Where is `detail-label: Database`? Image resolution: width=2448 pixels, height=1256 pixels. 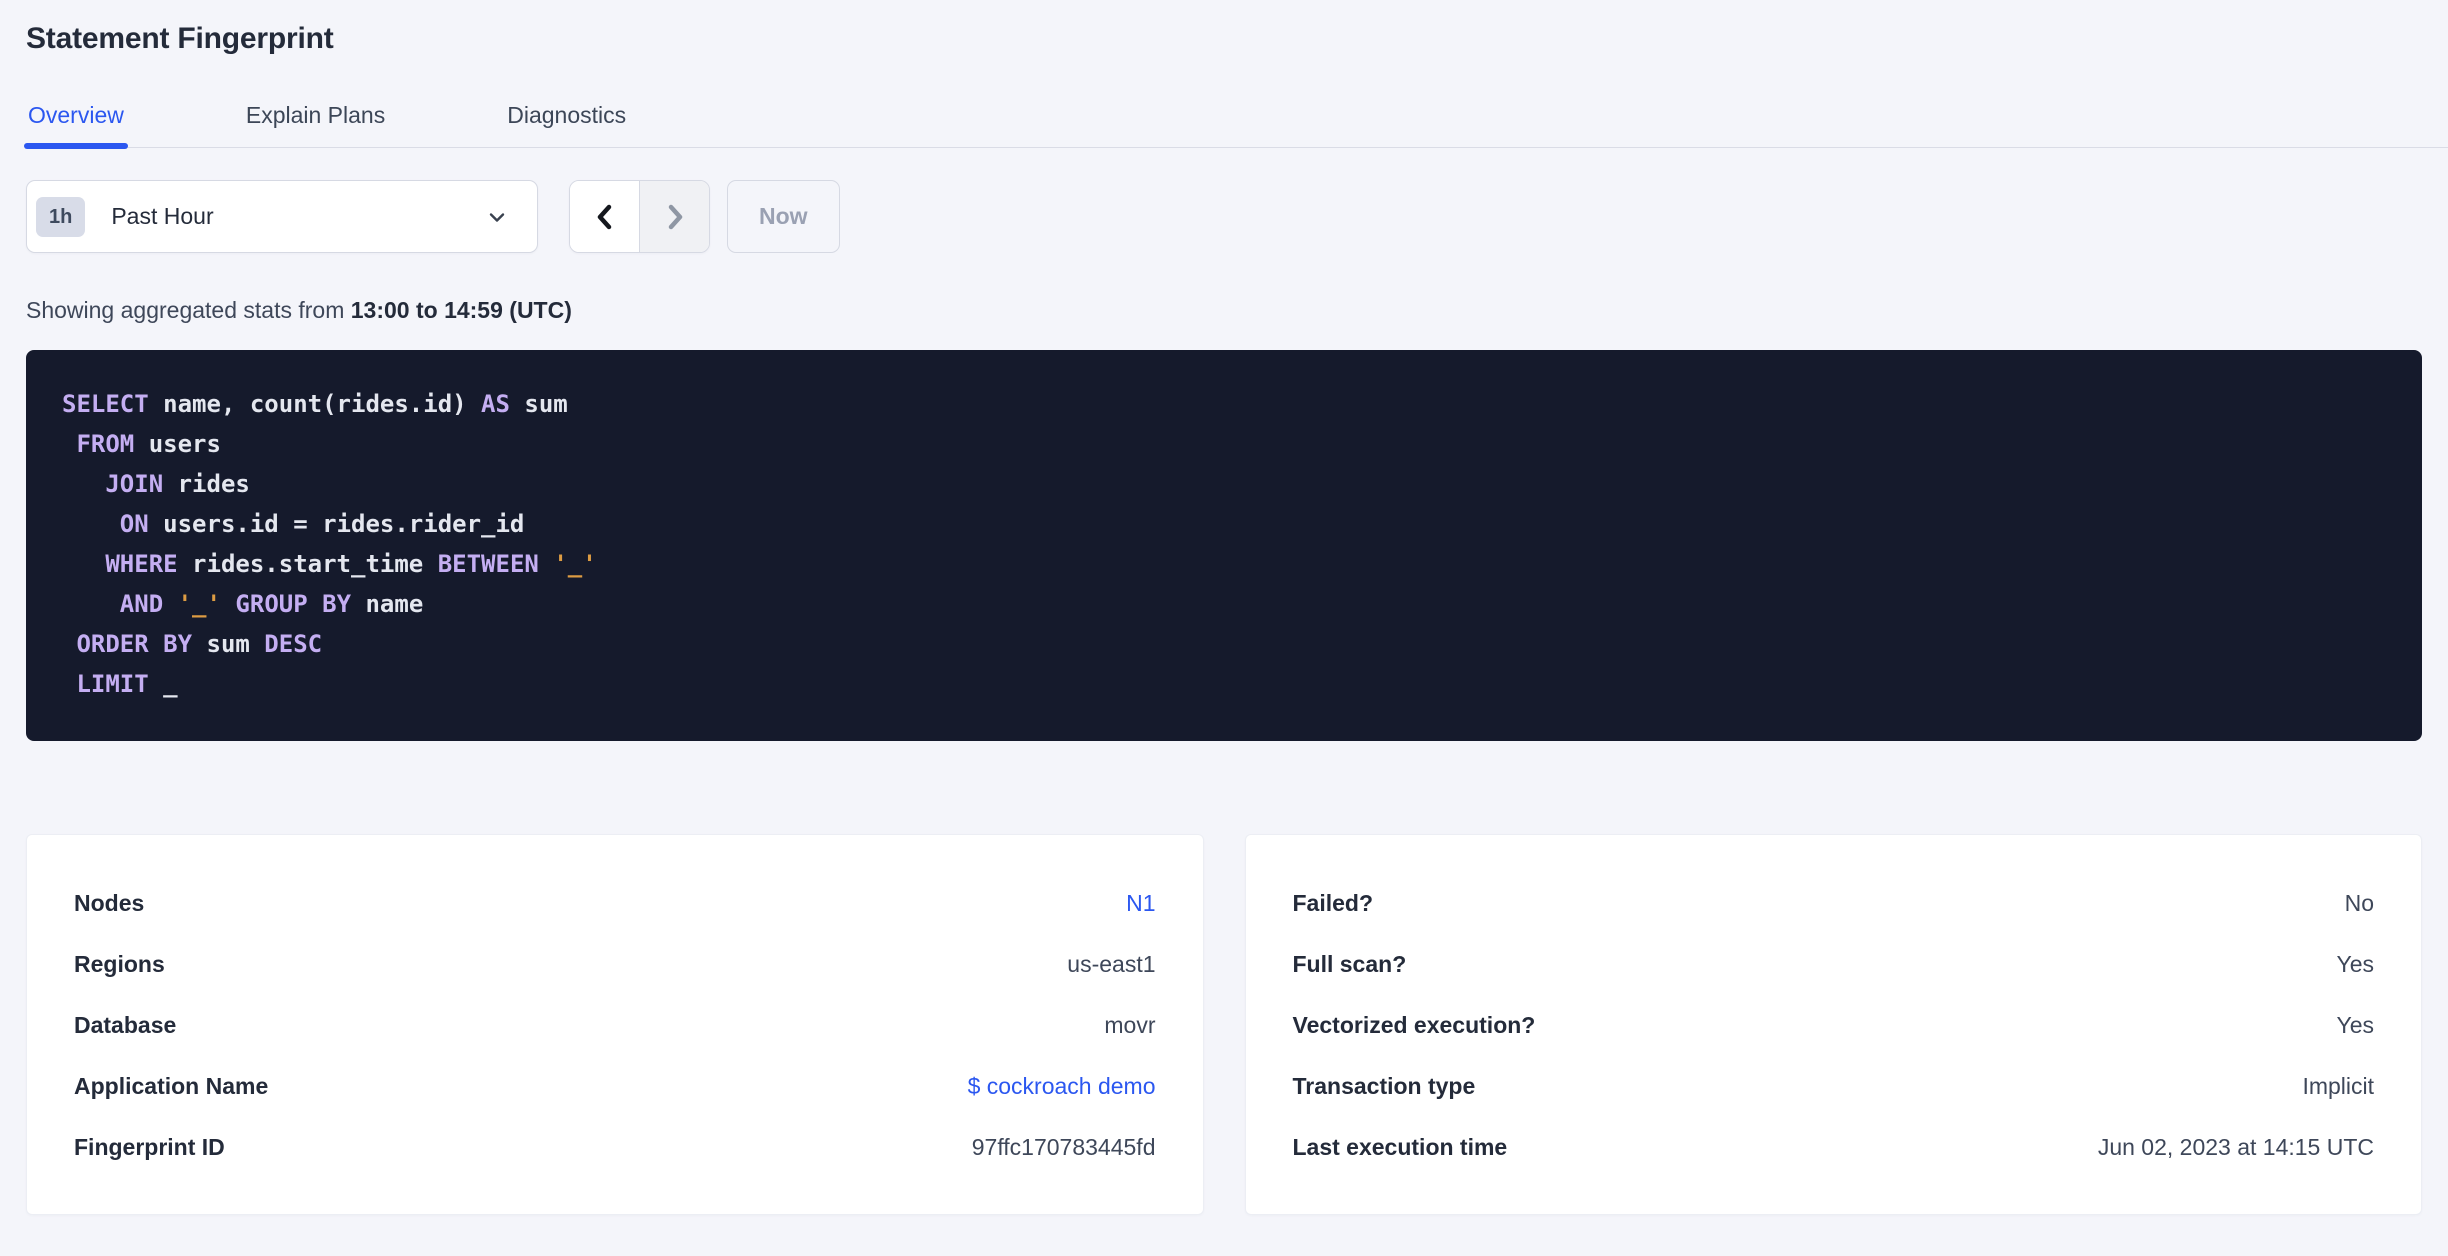 detail-label: Database is located at coordinates (125, 1025).